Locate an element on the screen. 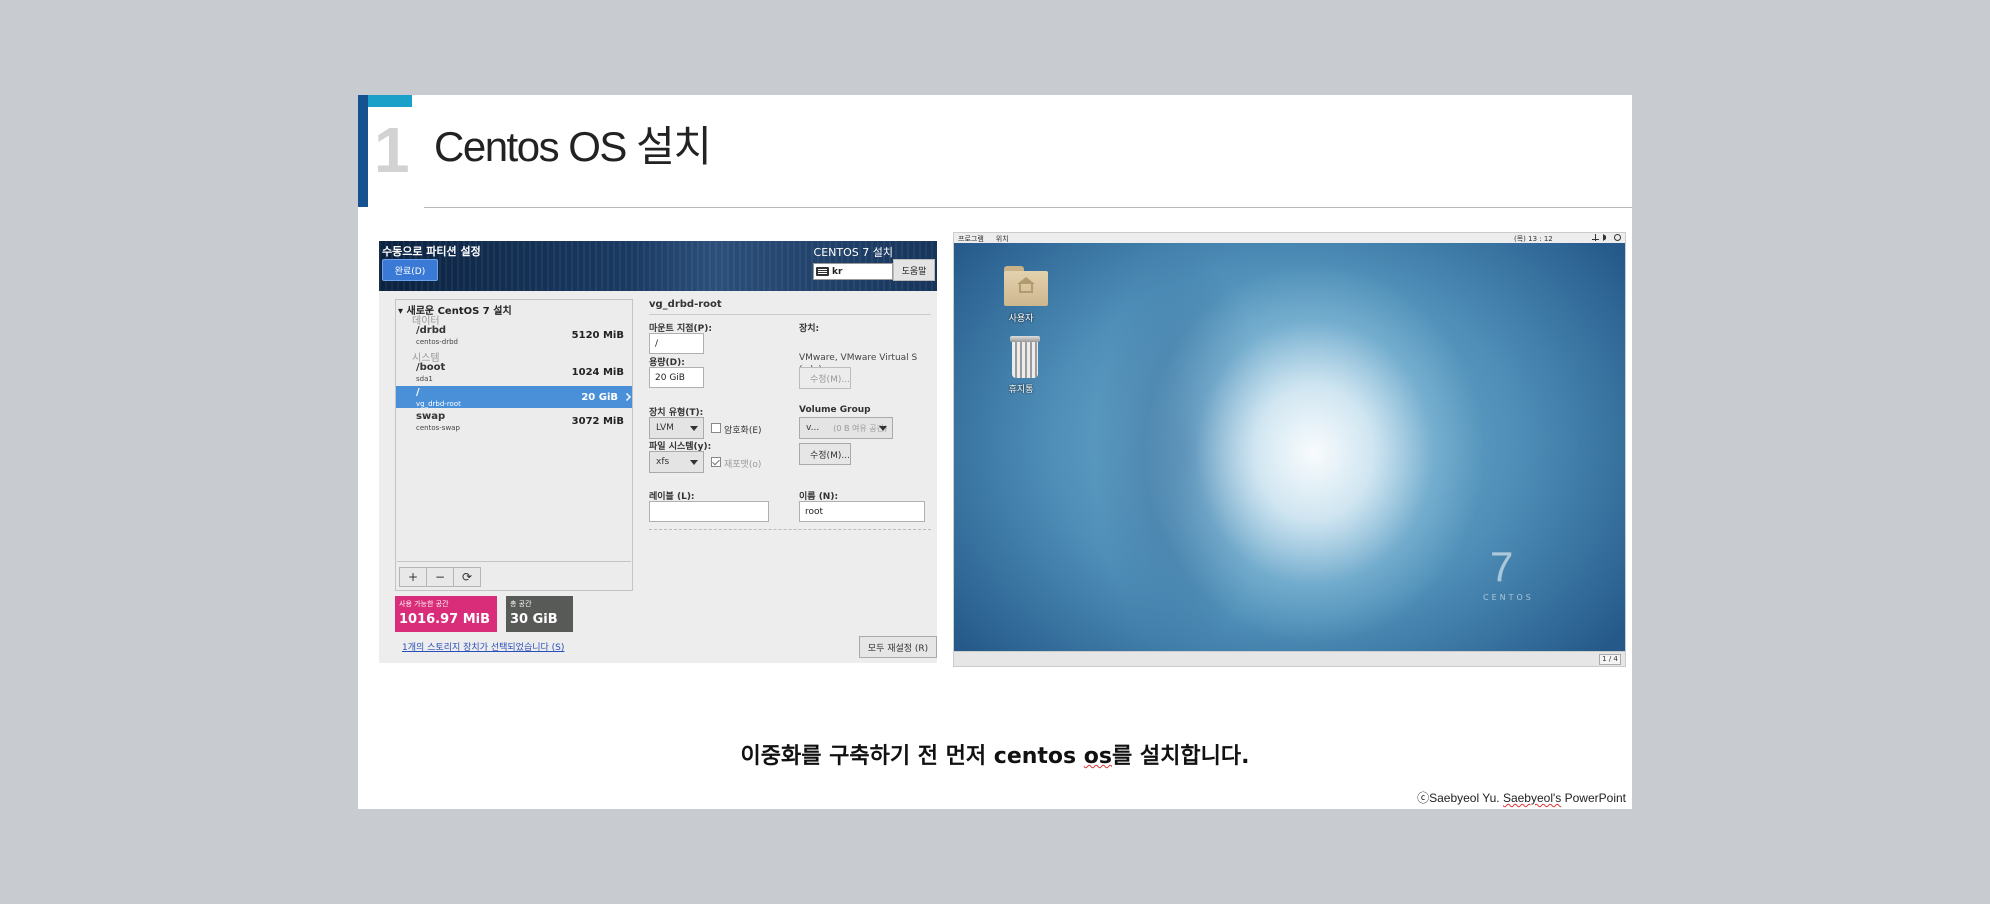  desktop-icon-home: 사용자 is located at coordinates (1021, 301).